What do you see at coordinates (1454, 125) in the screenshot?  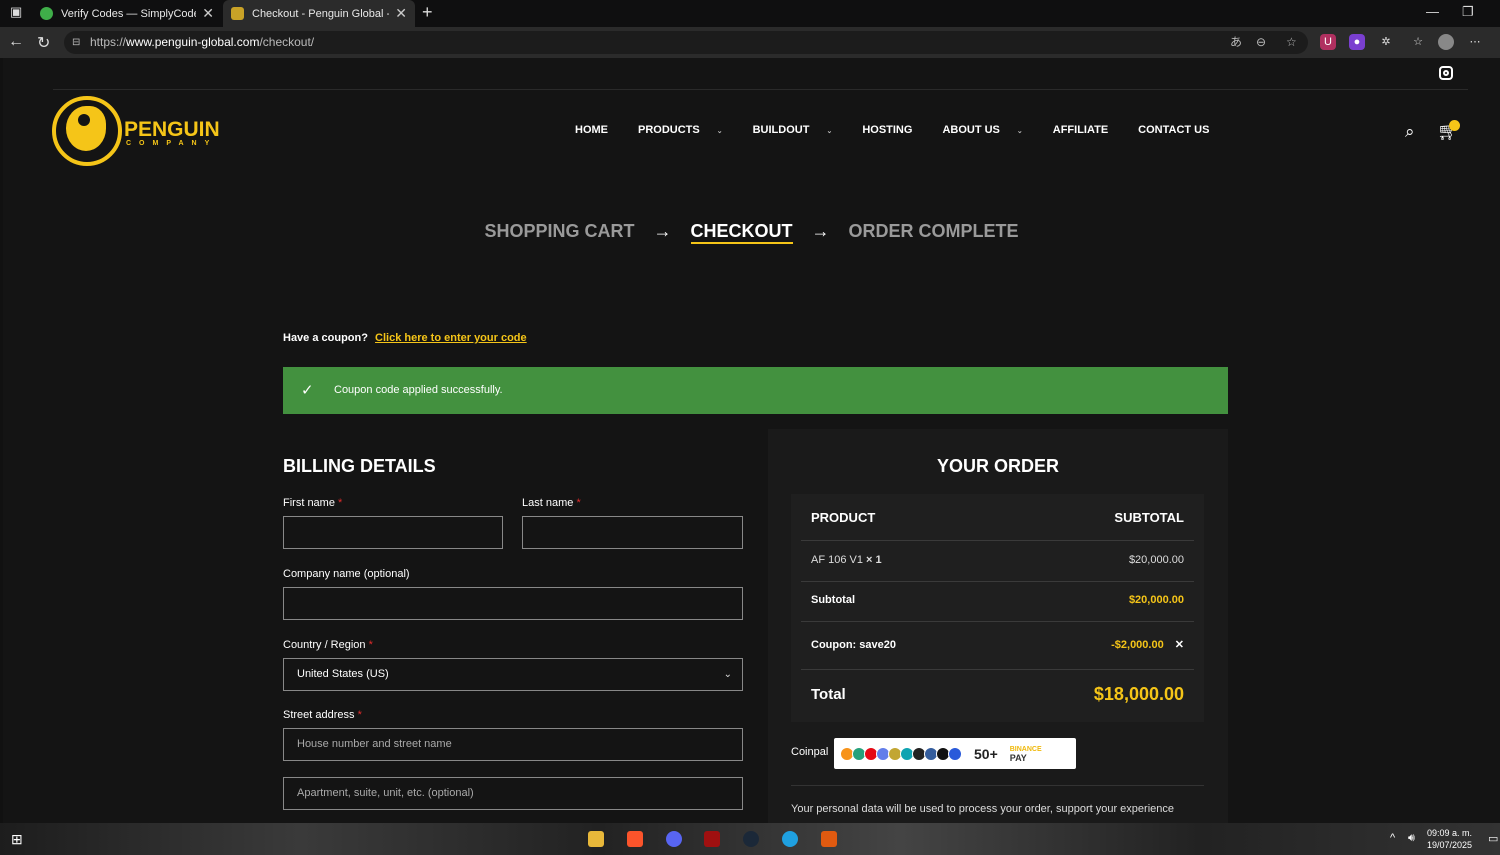 I see `cart-badge` at bounding box center [1454, 125].